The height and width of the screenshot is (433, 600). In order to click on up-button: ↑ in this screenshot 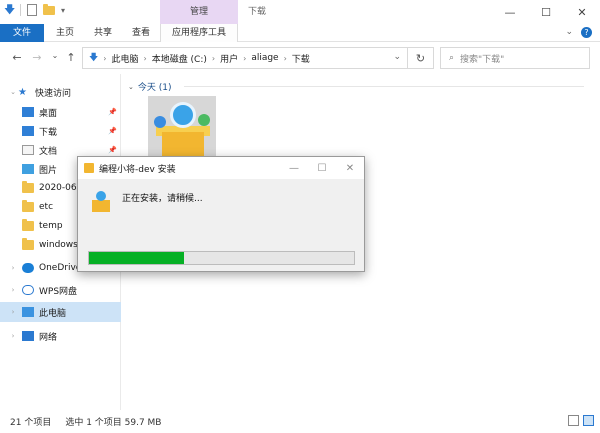, I will do `click(71, 57)`.